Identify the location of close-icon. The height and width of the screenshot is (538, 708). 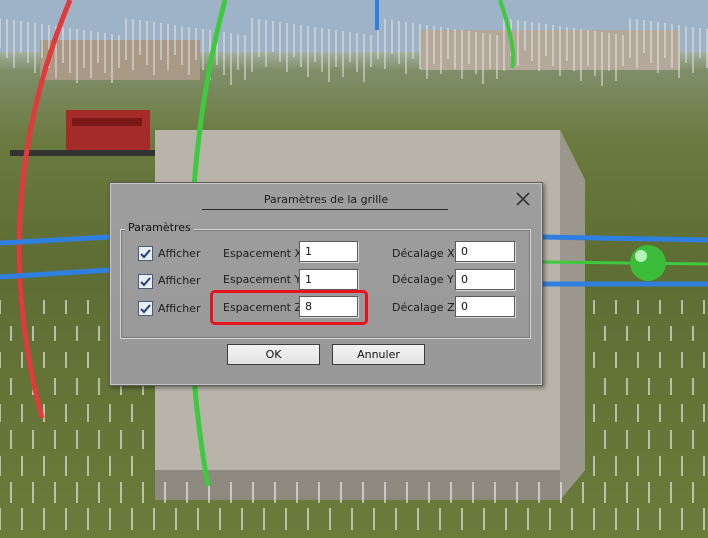
(523, 199).